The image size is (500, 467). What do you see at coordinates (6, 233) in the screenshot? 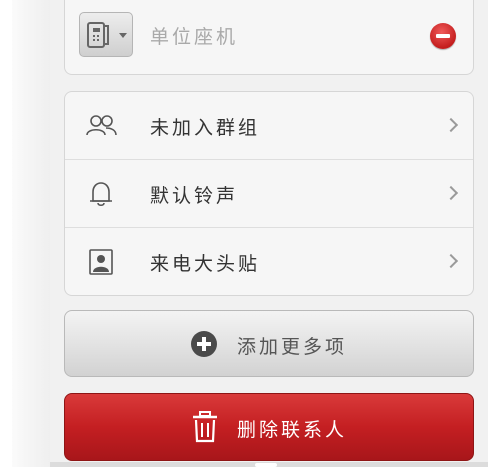
I see `left-edge` at bounding box center [6, 233].